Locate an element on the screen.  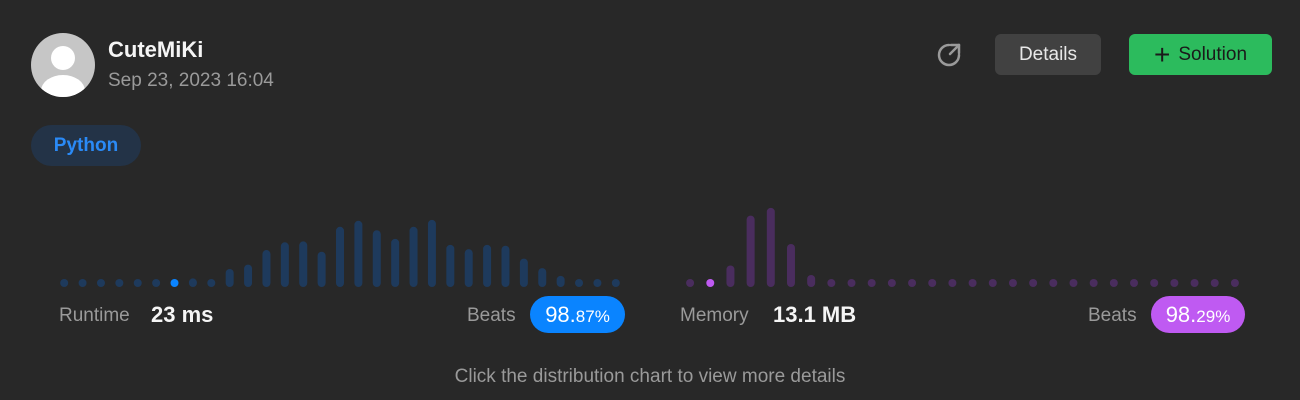
avatar is located at coordinates (63, 65).